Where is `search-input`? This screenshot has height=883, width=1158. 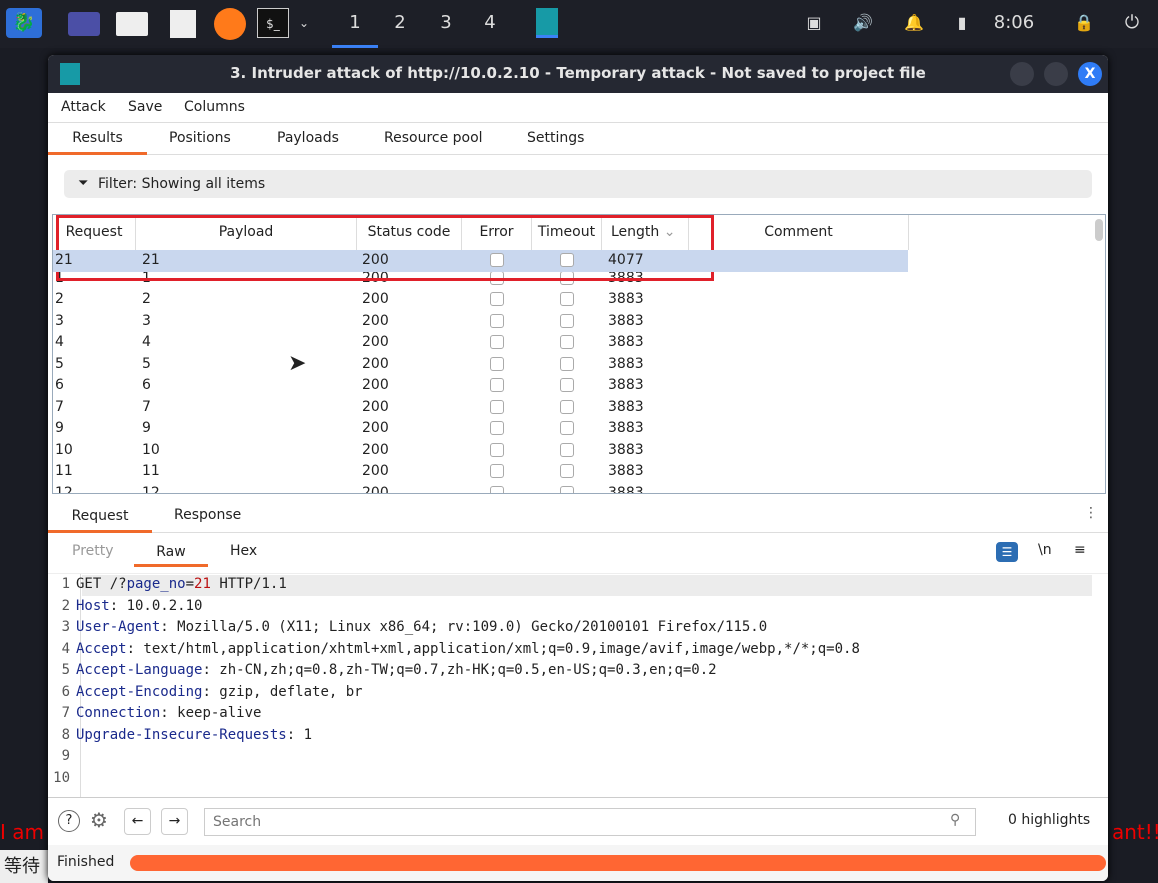 search-input is located at coordinates (590, 822).